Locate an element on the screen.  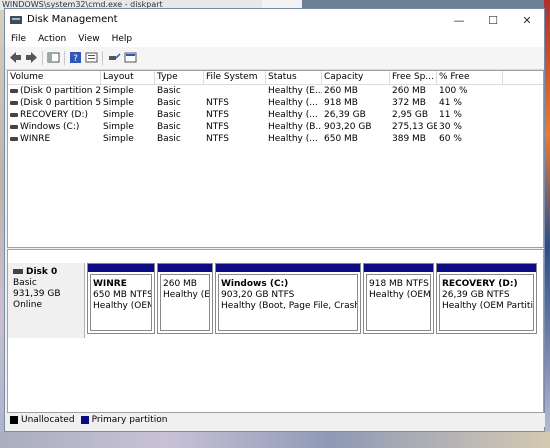
console-tree-icon is located at coordinates (53, 57).